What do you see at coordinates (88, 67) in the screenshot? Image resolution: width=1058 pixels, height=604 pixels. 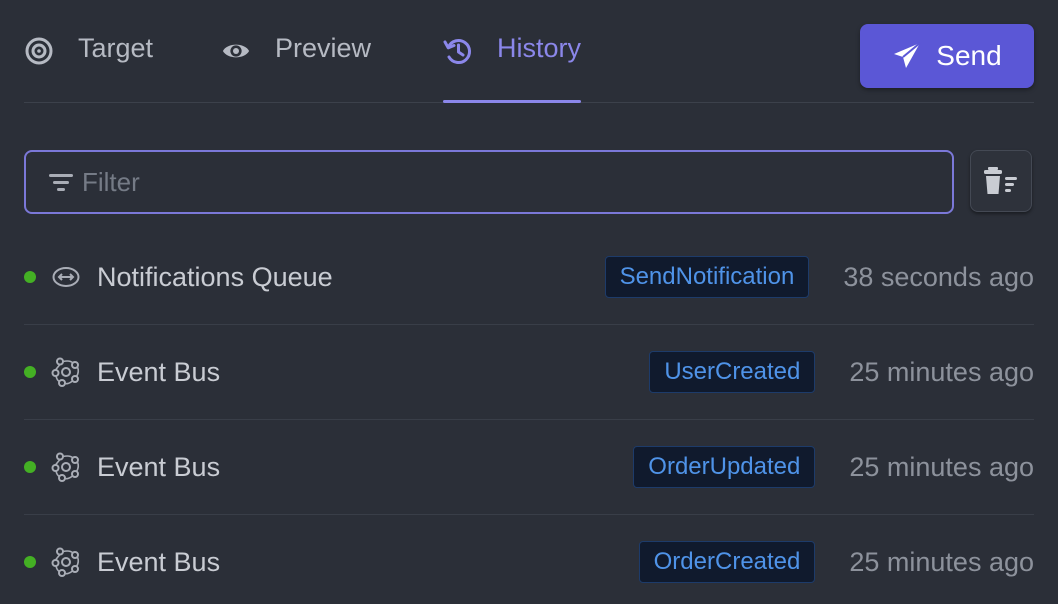 I see `tab-target: Target` at bounding box center [88, 67].